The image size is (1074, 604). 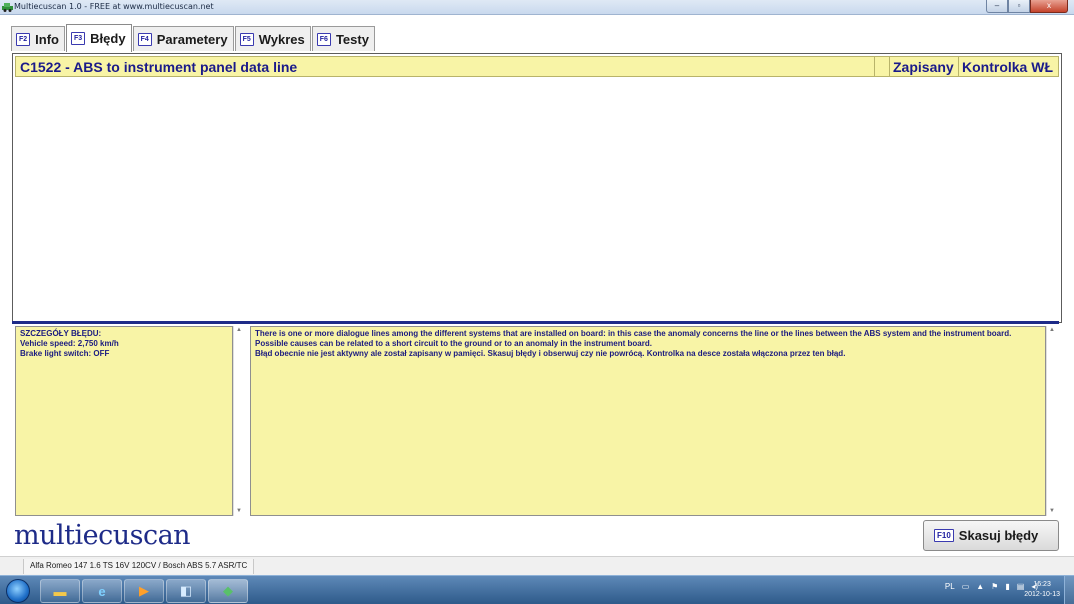 What do you see at coordinates (994, 586) in the screenshot?
I see `action-center-icon: ⚑` at bounding box center [994, 586].